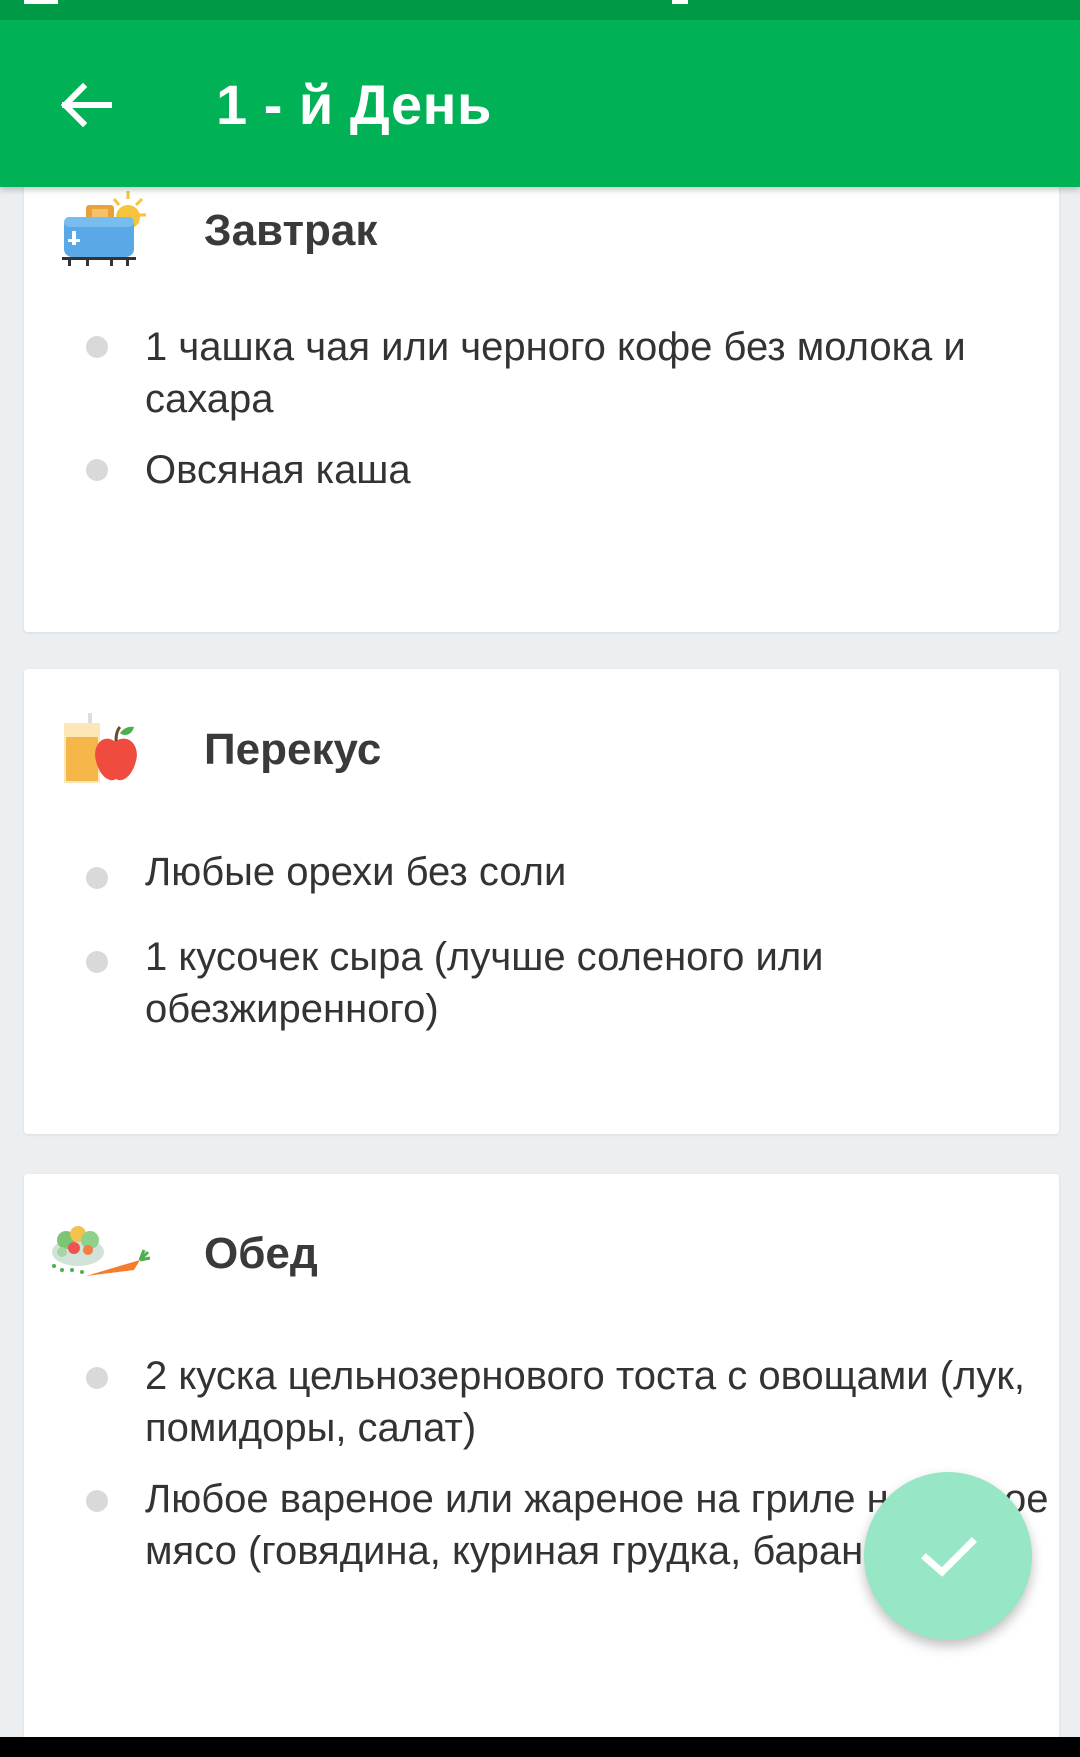  Describe the element at coordinates (293, 749) in the screenshot. I see `meal-title: Перекус` at that location.